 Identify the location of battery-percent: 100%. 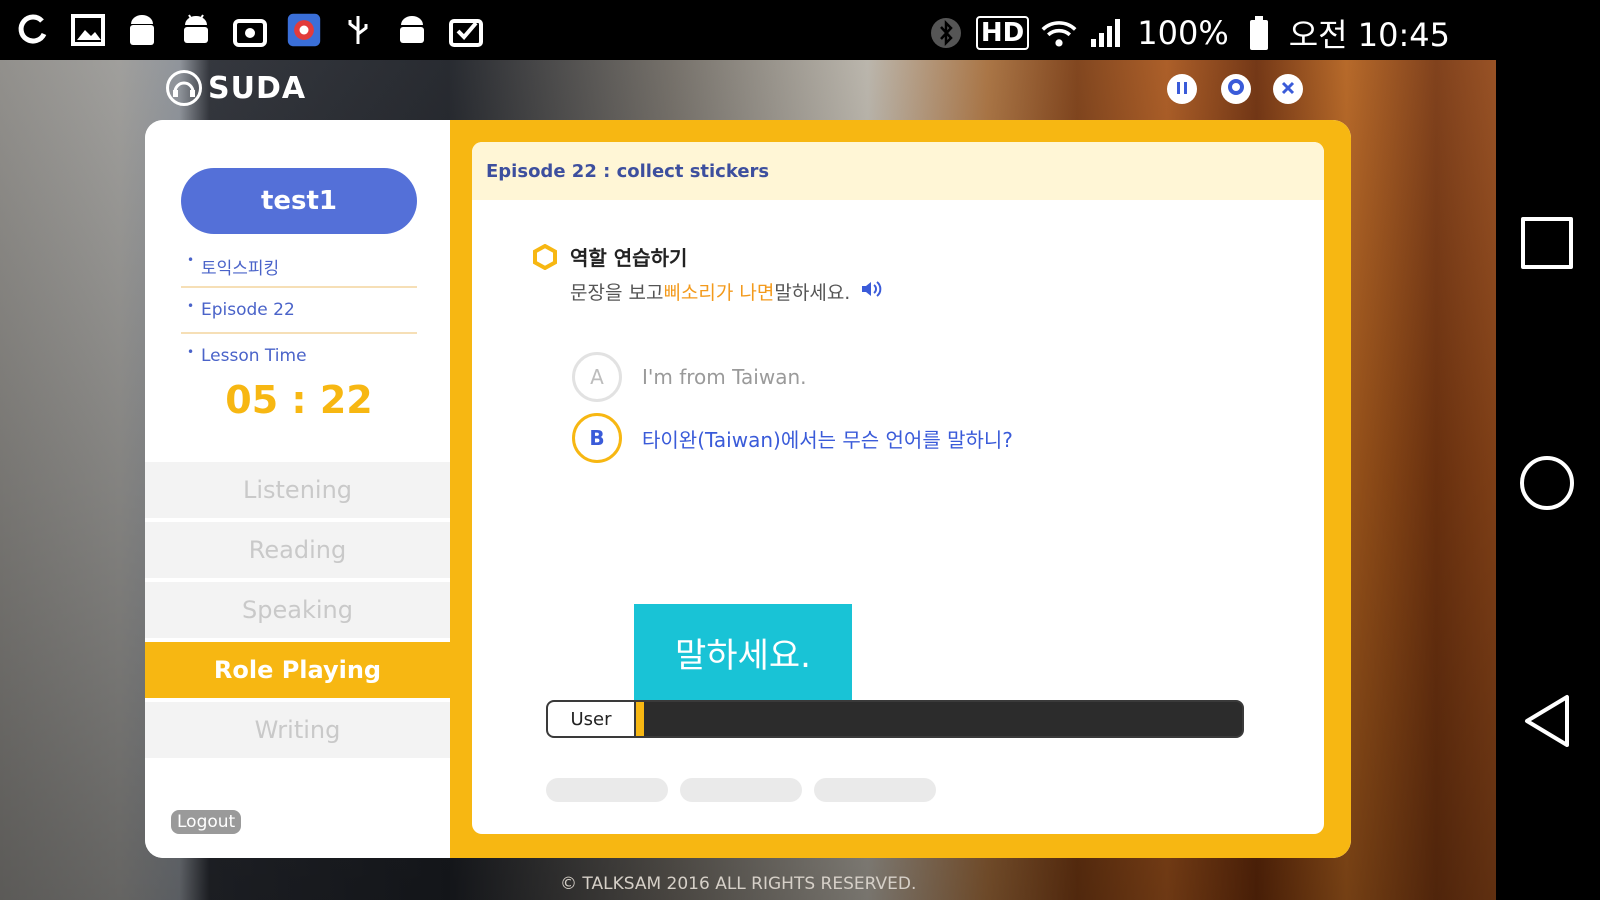
(1183, 33).